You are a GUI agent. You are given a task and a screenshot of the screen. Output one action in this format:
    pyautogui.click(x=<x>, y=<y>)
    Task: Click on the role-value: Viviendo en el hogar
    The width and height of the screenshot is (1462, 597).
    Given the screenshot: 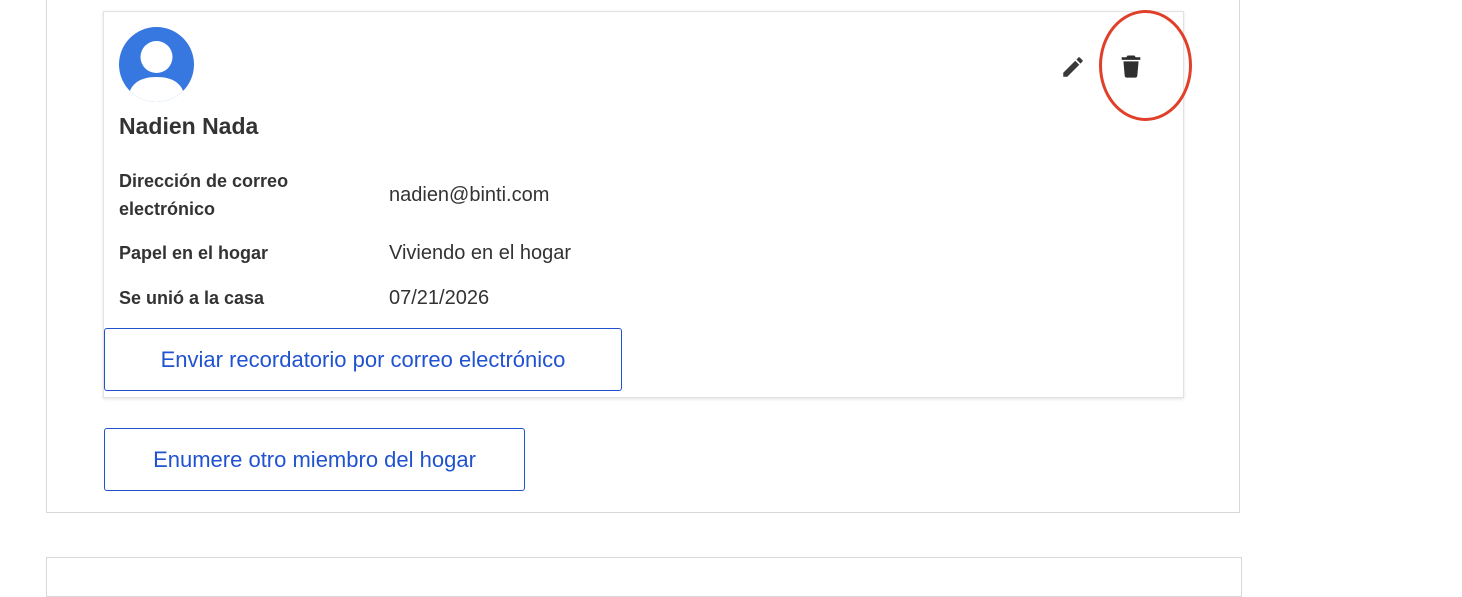 What is the action you would take?
    pyautogui.click(x=480, y=253)
    